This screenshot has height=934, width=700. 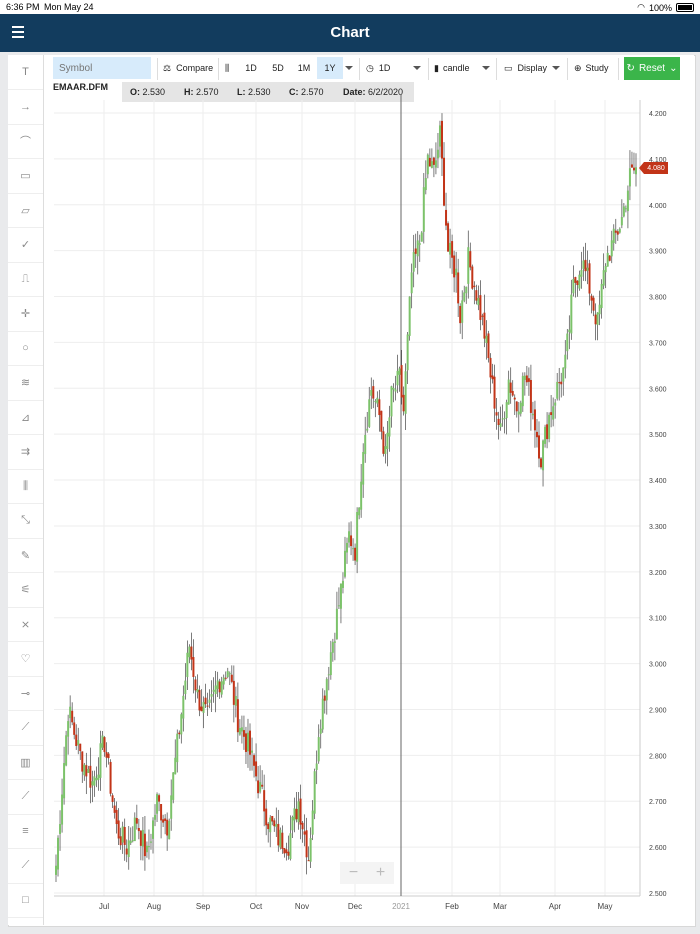 I want to click on zoom-controls: − +, so click(x=367, y=873).